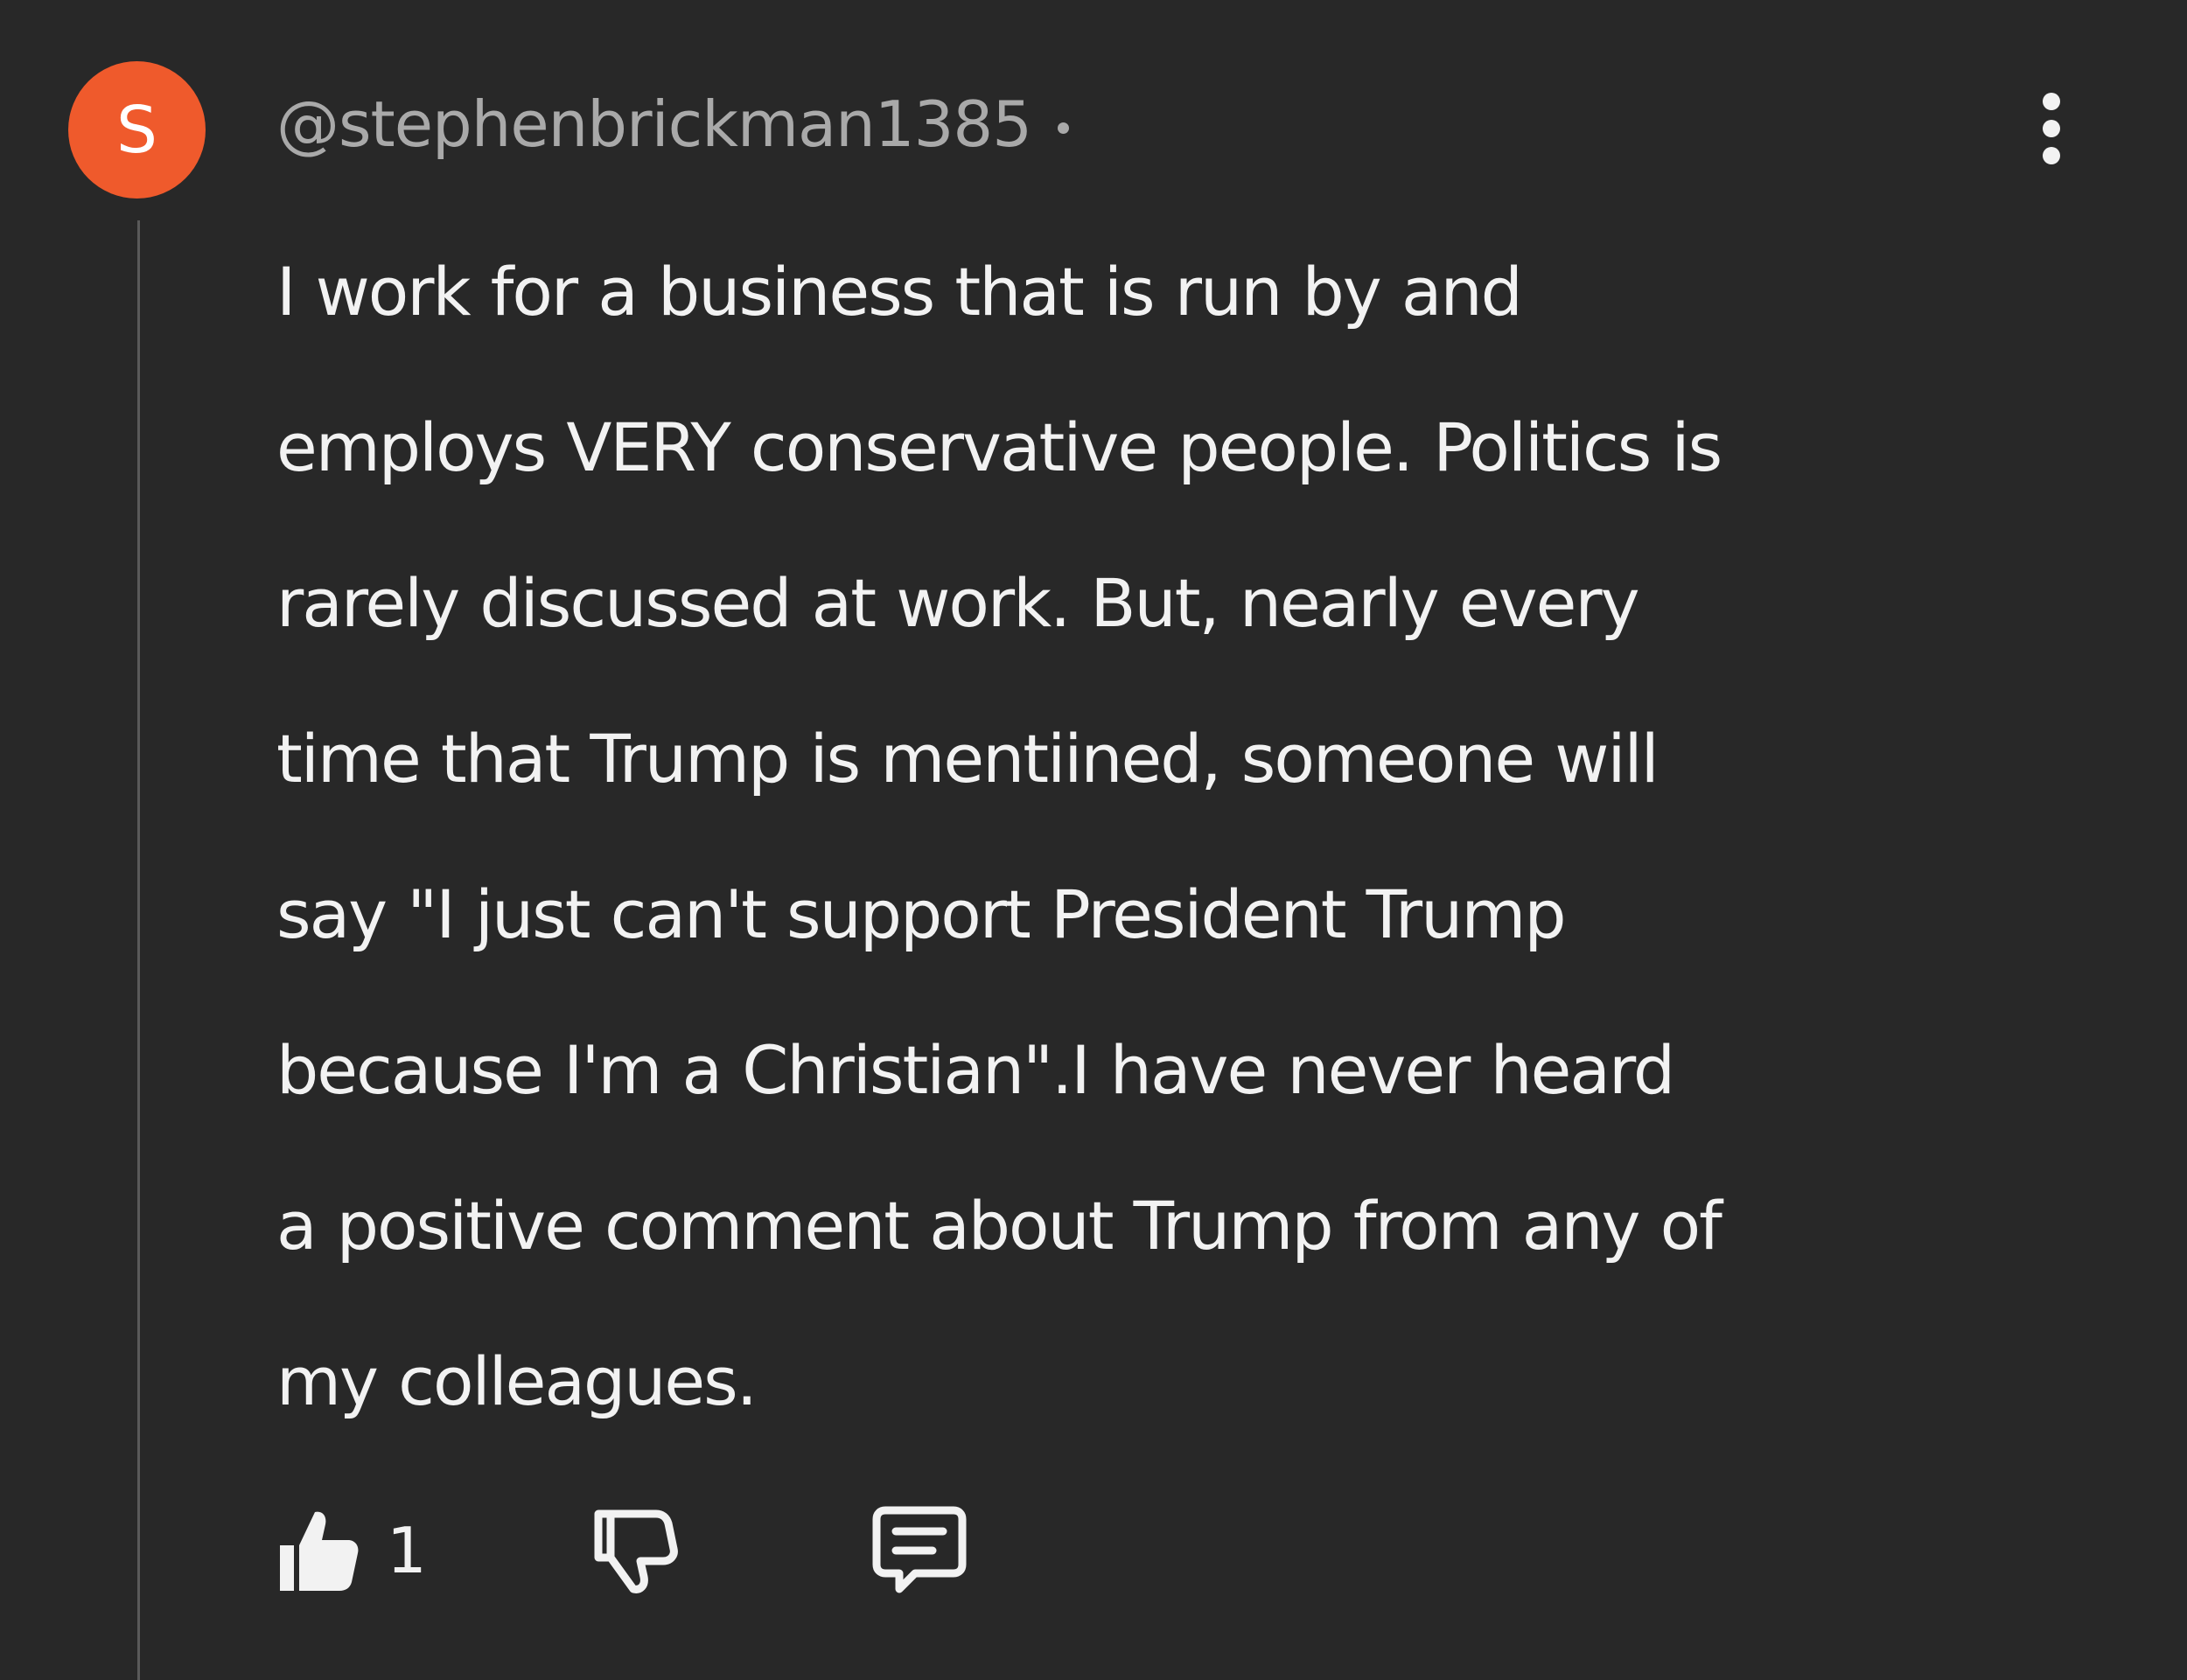 This screenshot has width=2187, height=1680. I want to click on like-count: 1, so click(407, 1550).